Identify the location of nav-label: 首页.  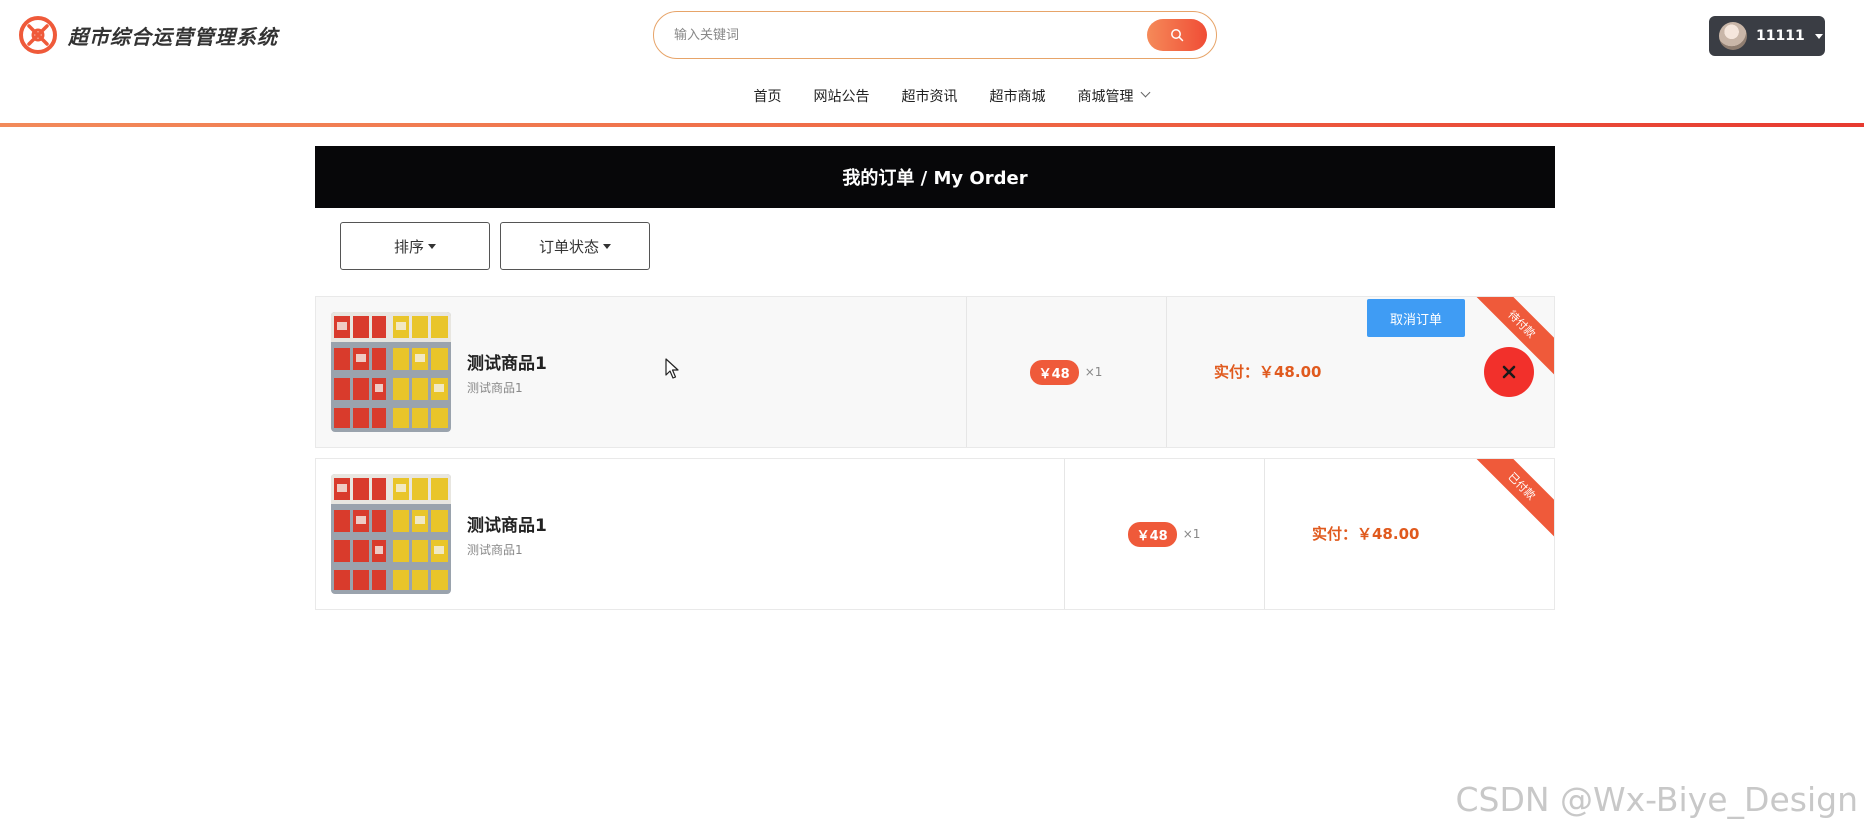
(767, 97).